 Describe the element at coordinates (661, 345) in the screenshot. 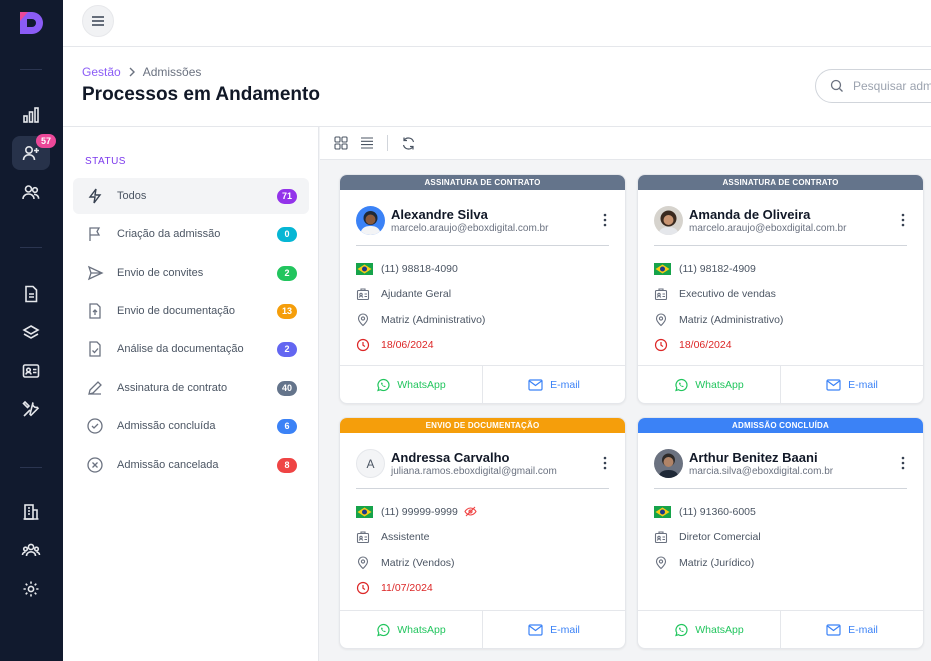

I see `clock-icon` at that location.